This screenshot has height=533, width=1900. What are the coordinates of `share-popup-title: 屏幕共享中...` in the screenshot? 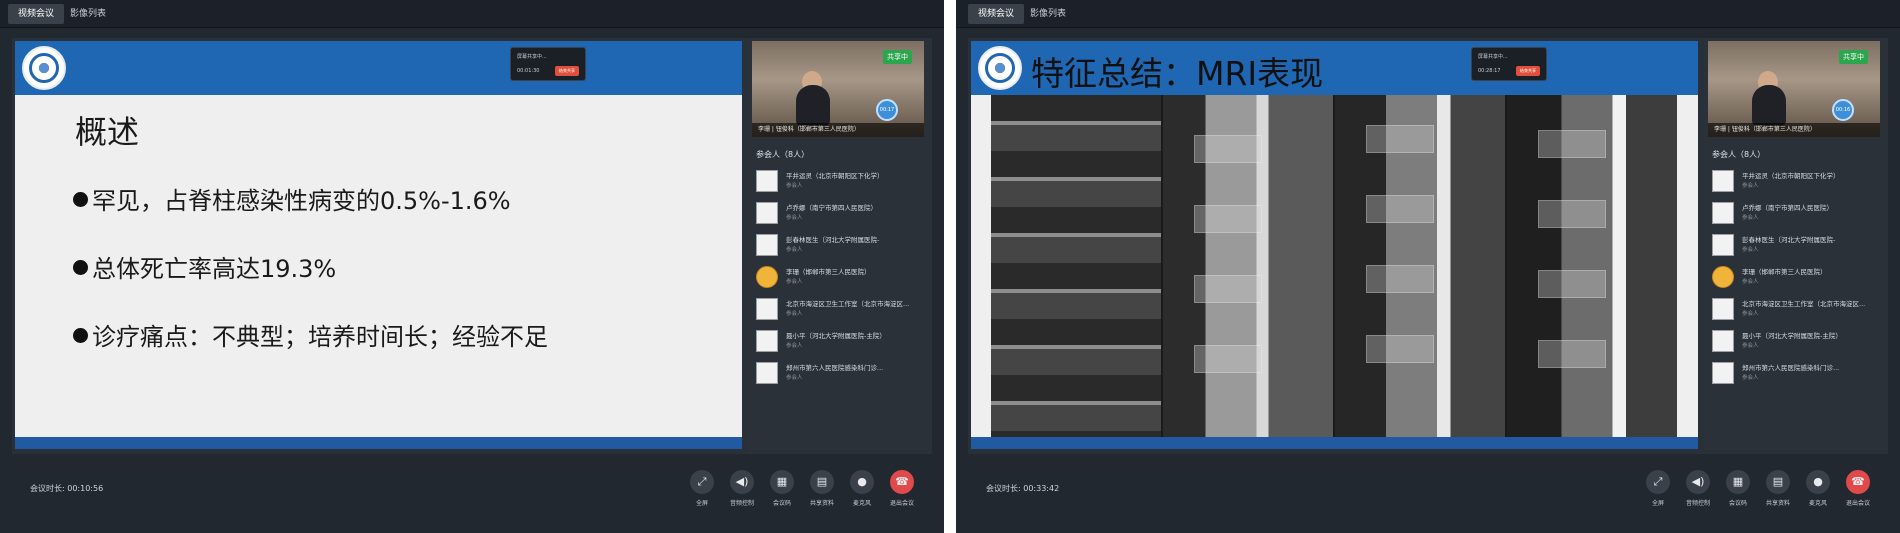 It's located at (1493, 57).